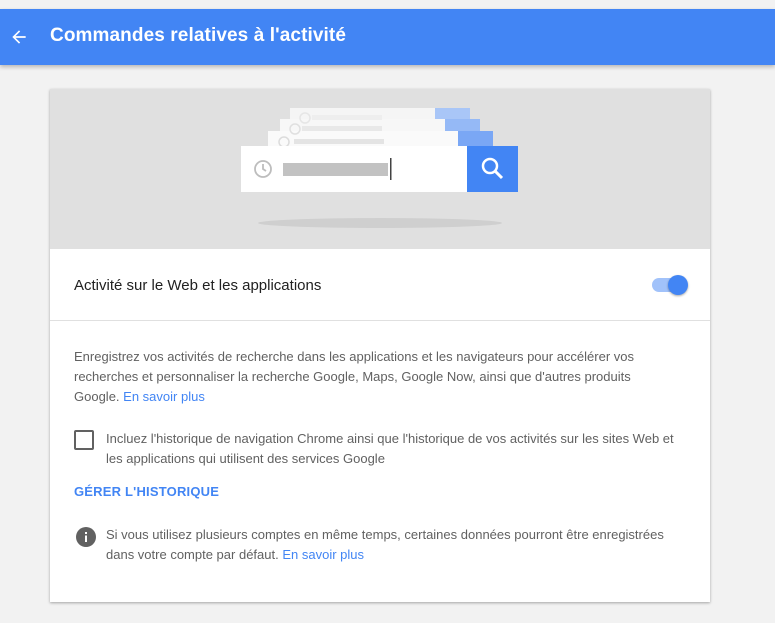 This screenshot has width=775, height=623. I want to click on info-icon, so click(86, 537).